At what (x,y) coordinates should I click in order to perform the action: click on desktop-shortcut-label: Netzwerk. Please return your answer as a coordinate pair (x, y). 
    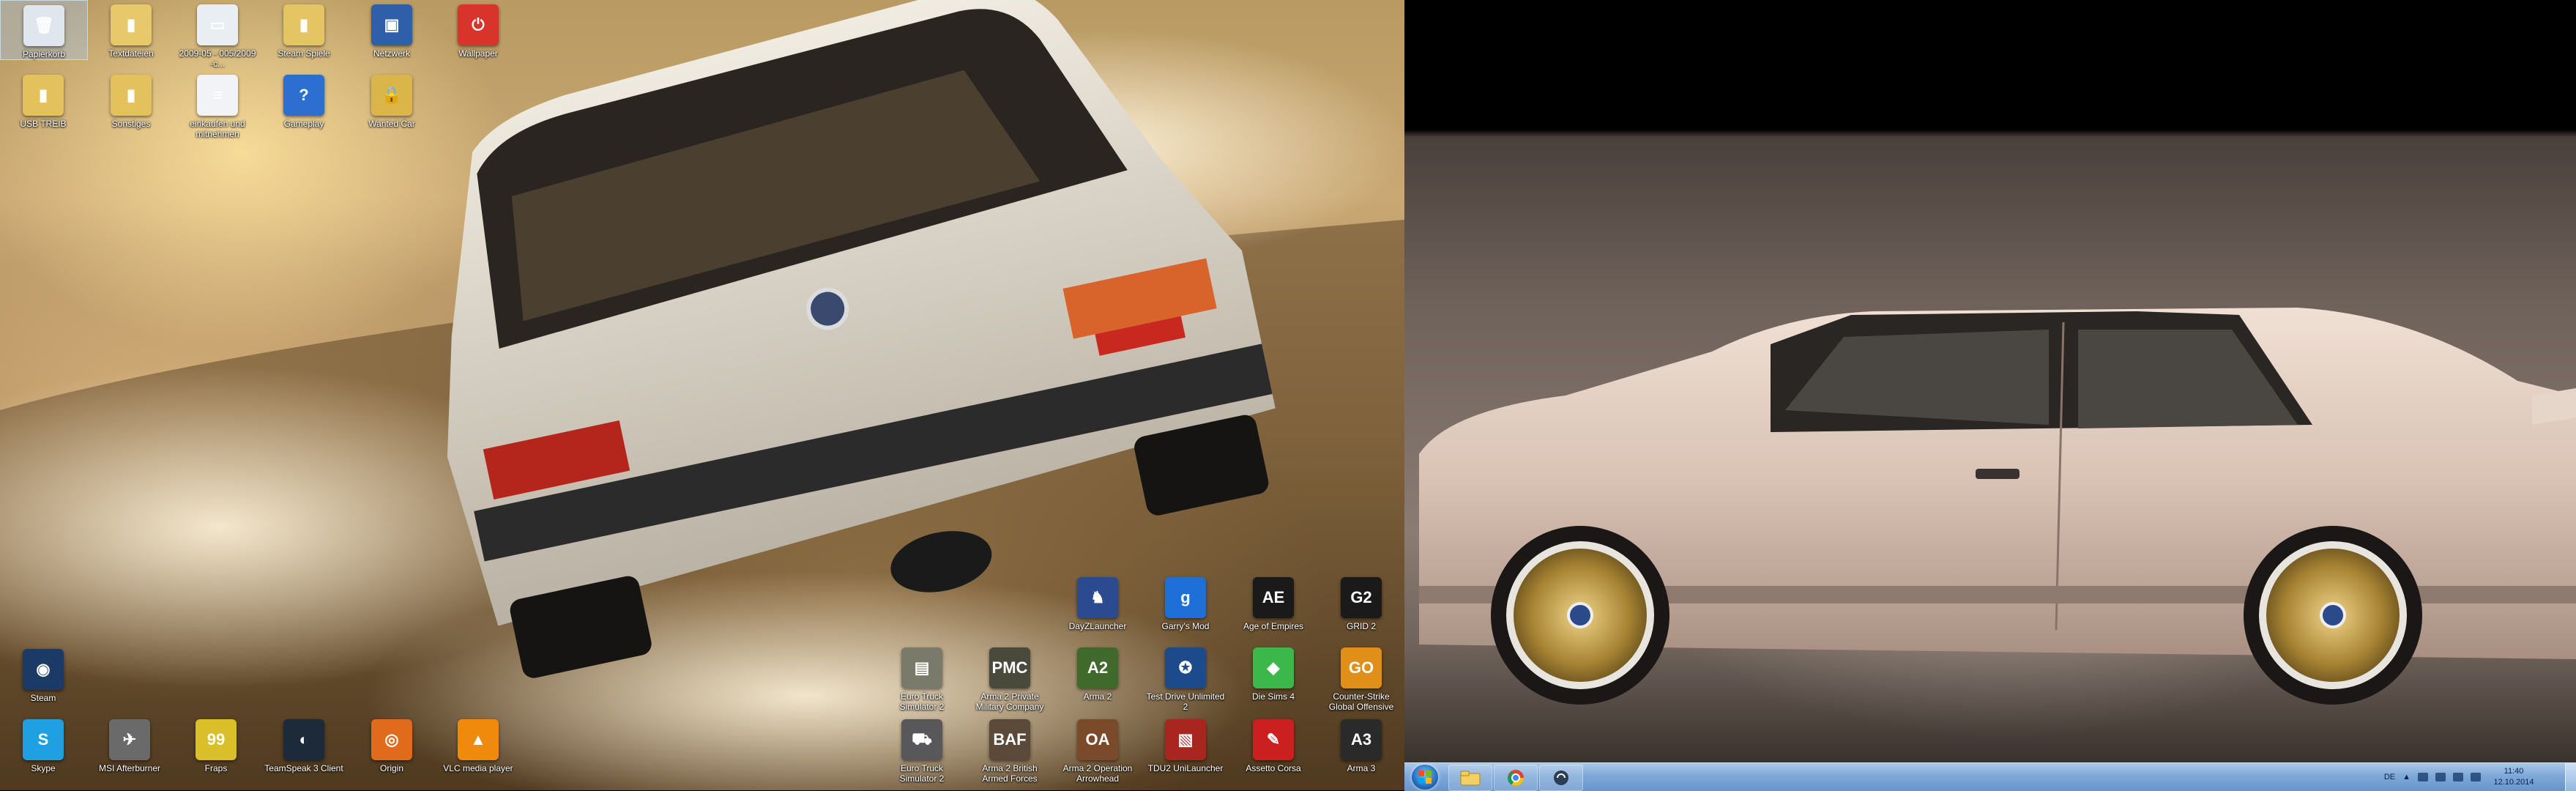
    Looking at the image, I should click on (391, 53).